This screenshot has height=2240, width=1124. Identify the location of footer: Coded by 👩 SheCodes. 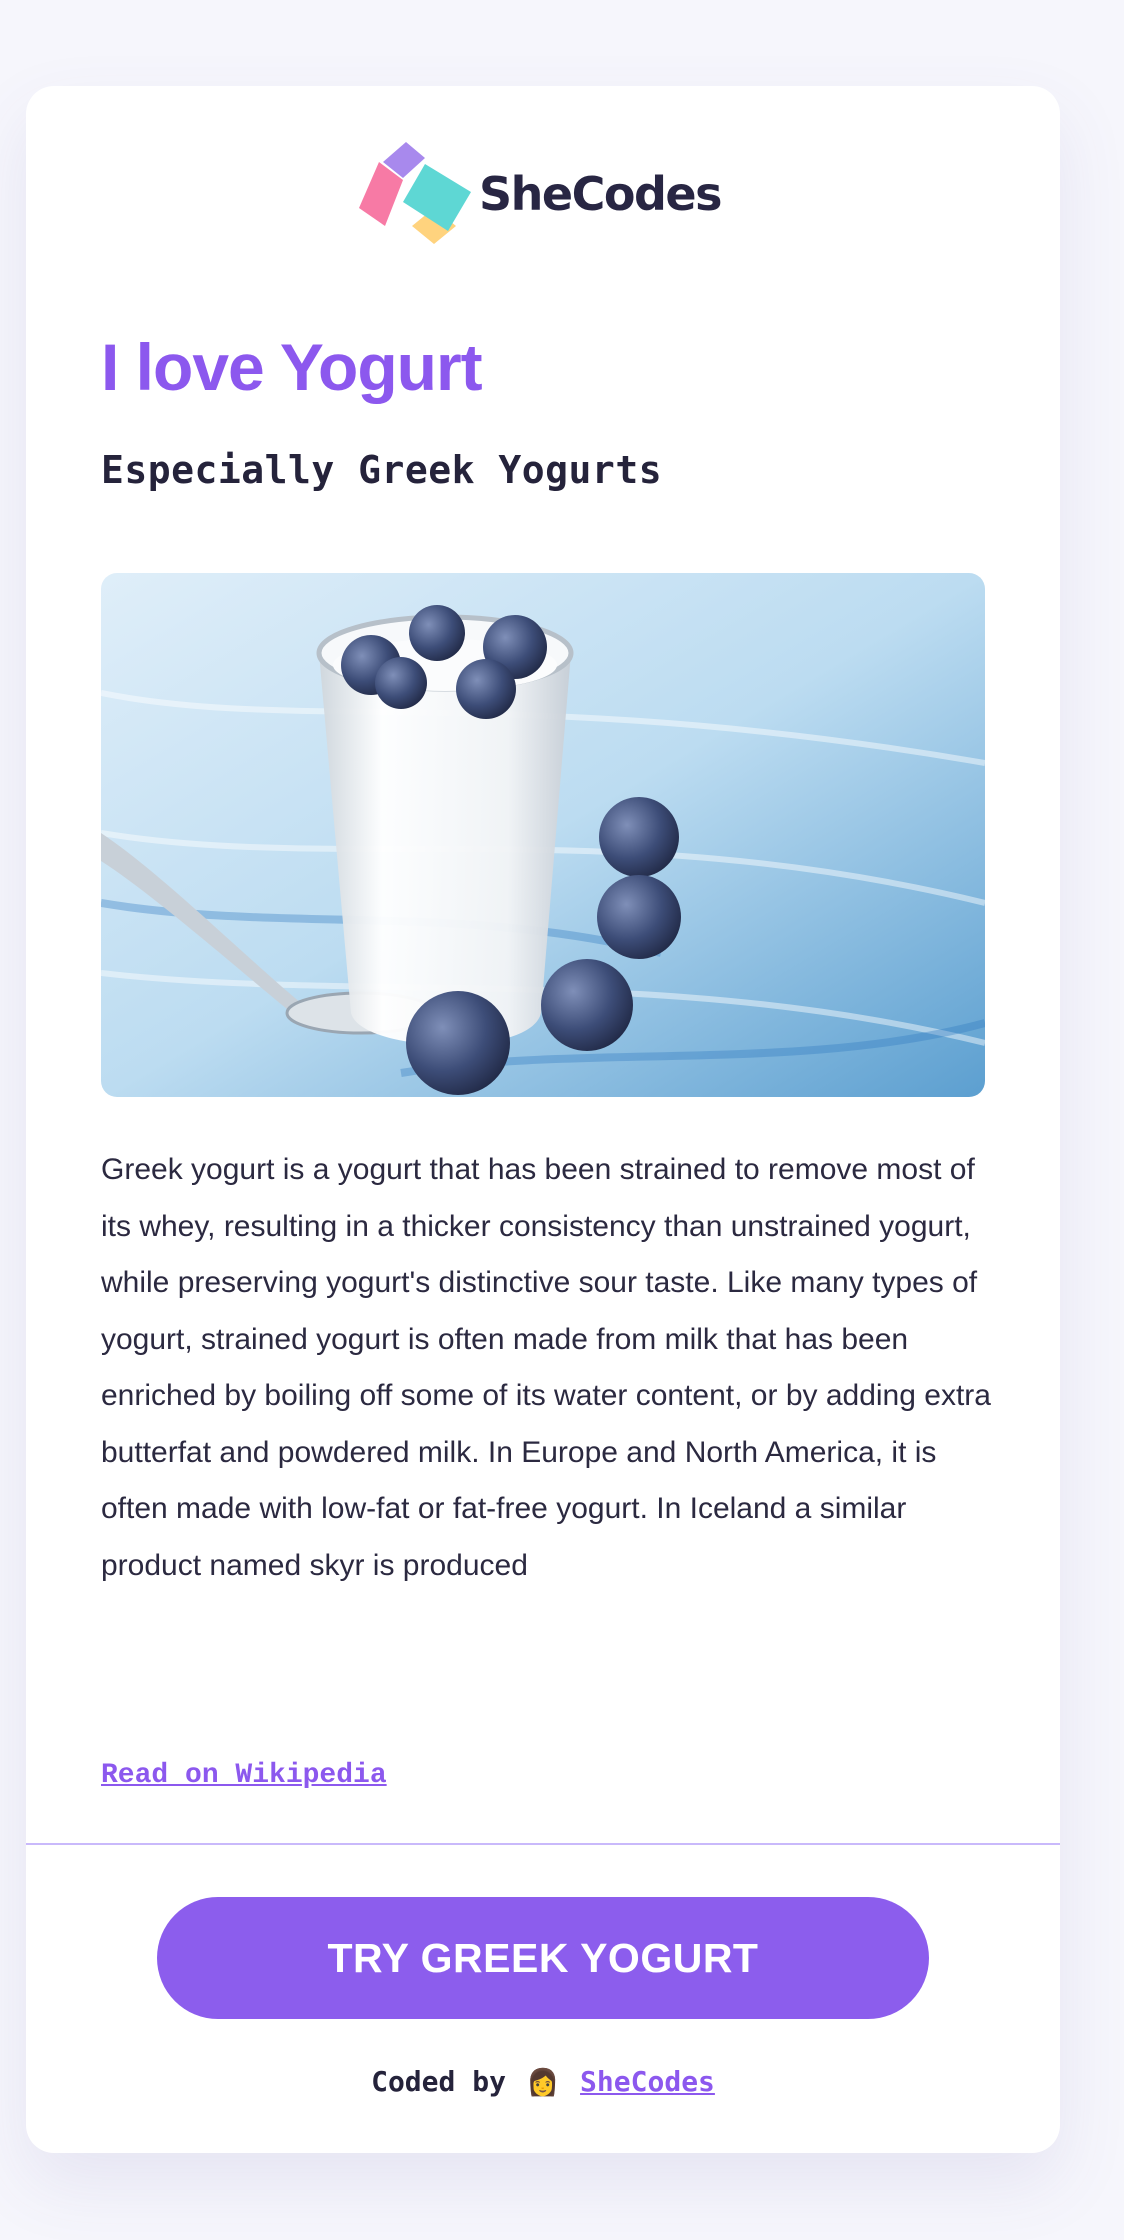
(543, 2081).